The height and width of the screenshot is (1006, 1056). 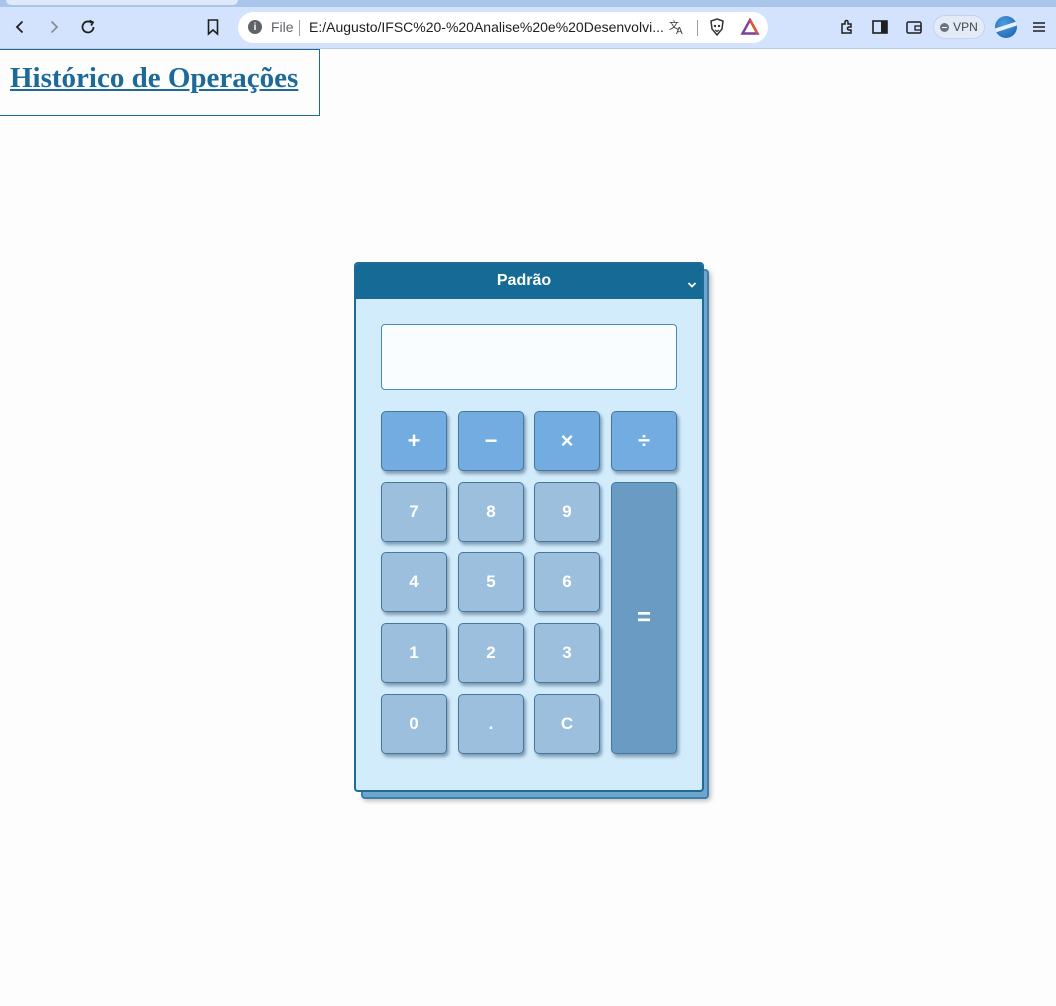 I want to click on reload-icon, so click(x=88, y=27).